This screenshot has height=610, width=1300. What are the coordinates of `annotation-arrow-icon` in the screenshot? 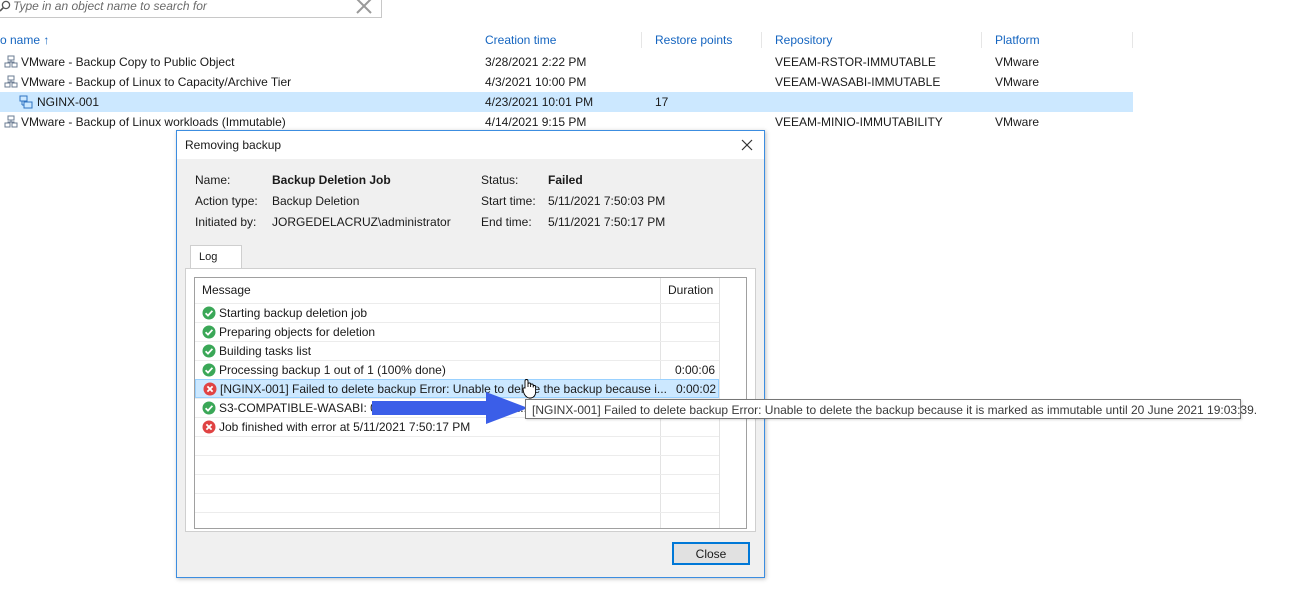 It's located at (450, 408).